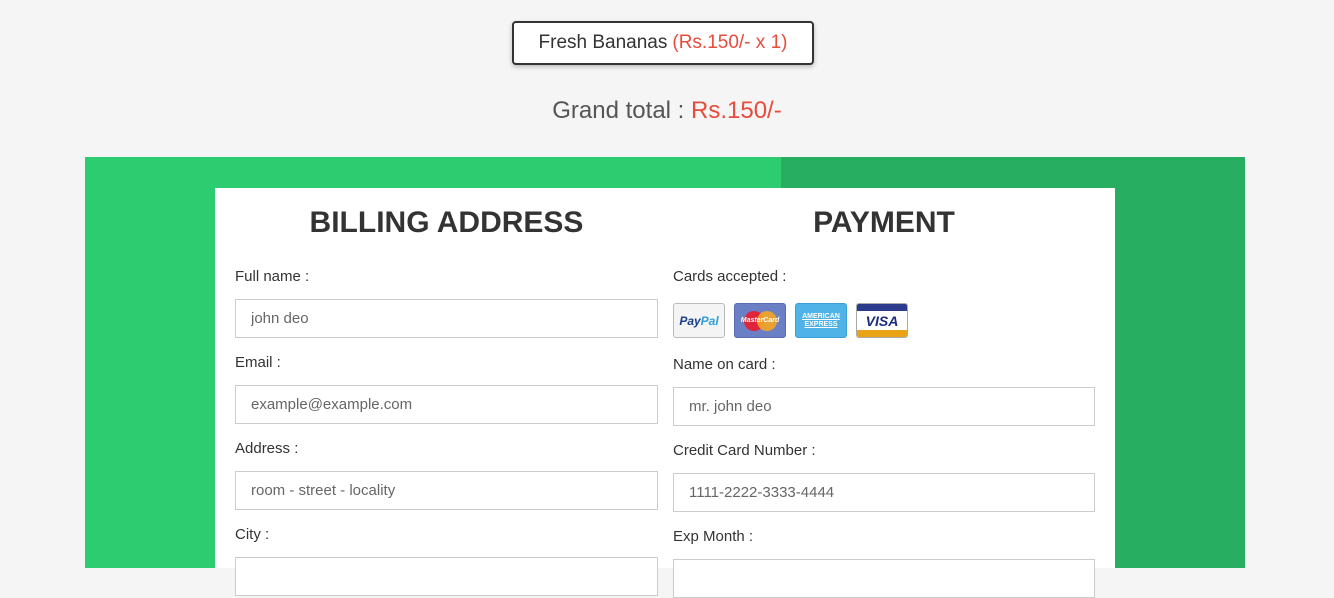  What do you see at coordinates (884, 406) in the screenshot?
I see `name-on-card-input` at bounding box center [884, 406].